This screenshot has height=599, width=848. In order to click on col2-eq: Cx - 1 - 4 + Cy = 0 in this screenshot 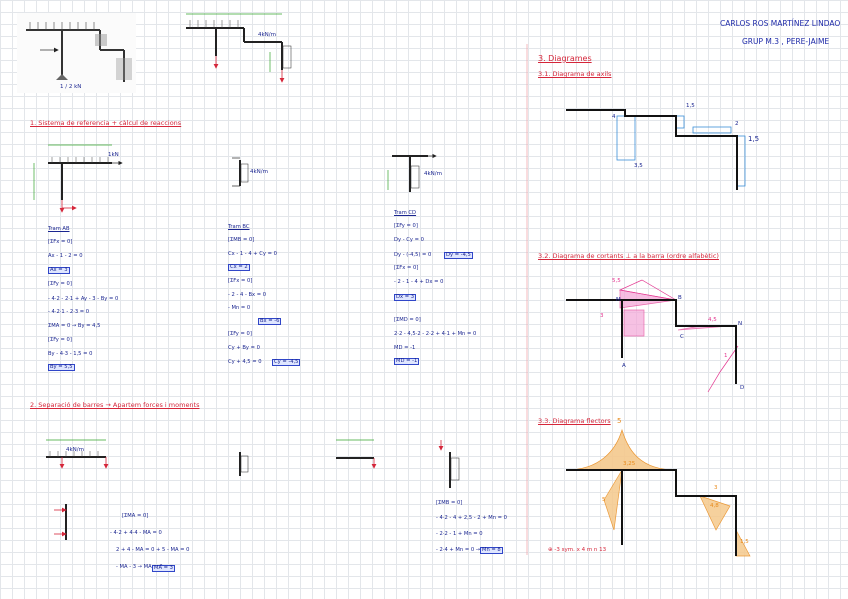, I will do `click(252, 254)`.